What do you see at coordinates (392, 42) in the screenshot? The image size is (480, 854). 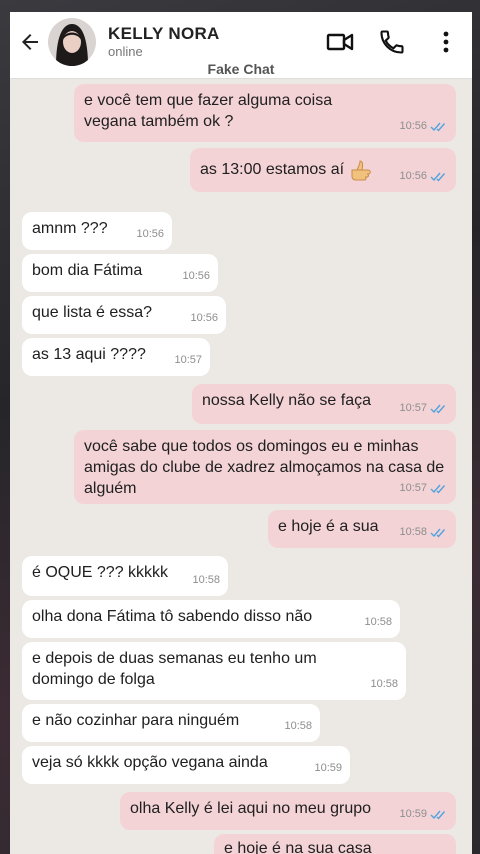 I see `phone-icon` at bounding box center [392, 42].